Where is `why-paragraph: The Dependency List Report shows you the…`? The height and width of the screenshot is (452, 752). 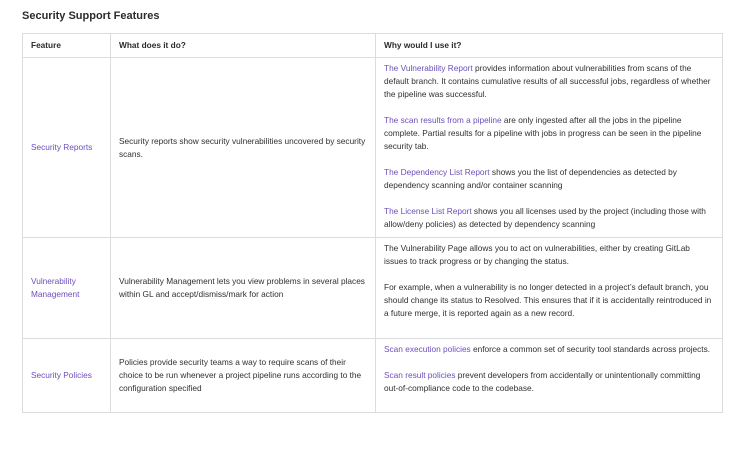
why-paragraph: The Dependency List Report shows you the… is located at coordinates (549, 179).